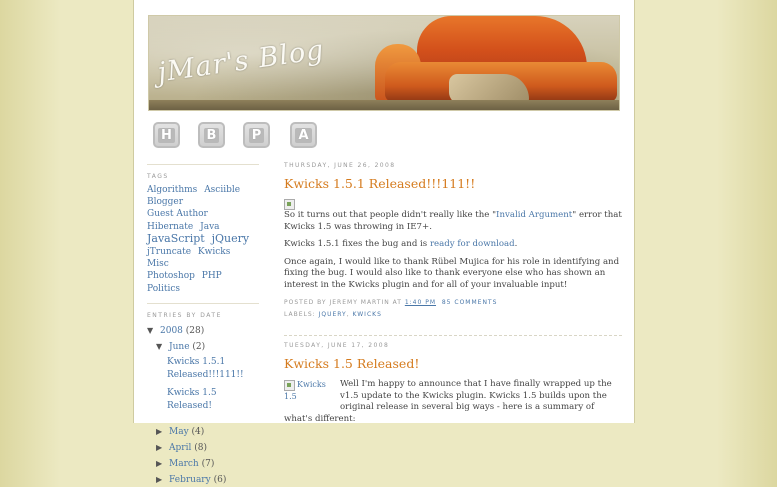  What do you see at coordinates (172, 190) in the screenshot?
I see `tag-link: Algorithms` at bounding box center [172, 190].